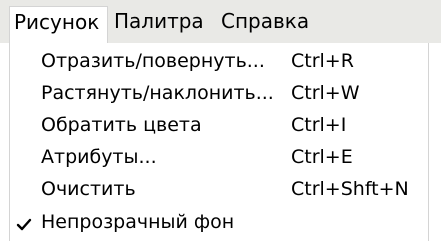 The height and width of the screenshot is (241, 441). I want to click on menu-image: Рисунок, so click(58, 24).